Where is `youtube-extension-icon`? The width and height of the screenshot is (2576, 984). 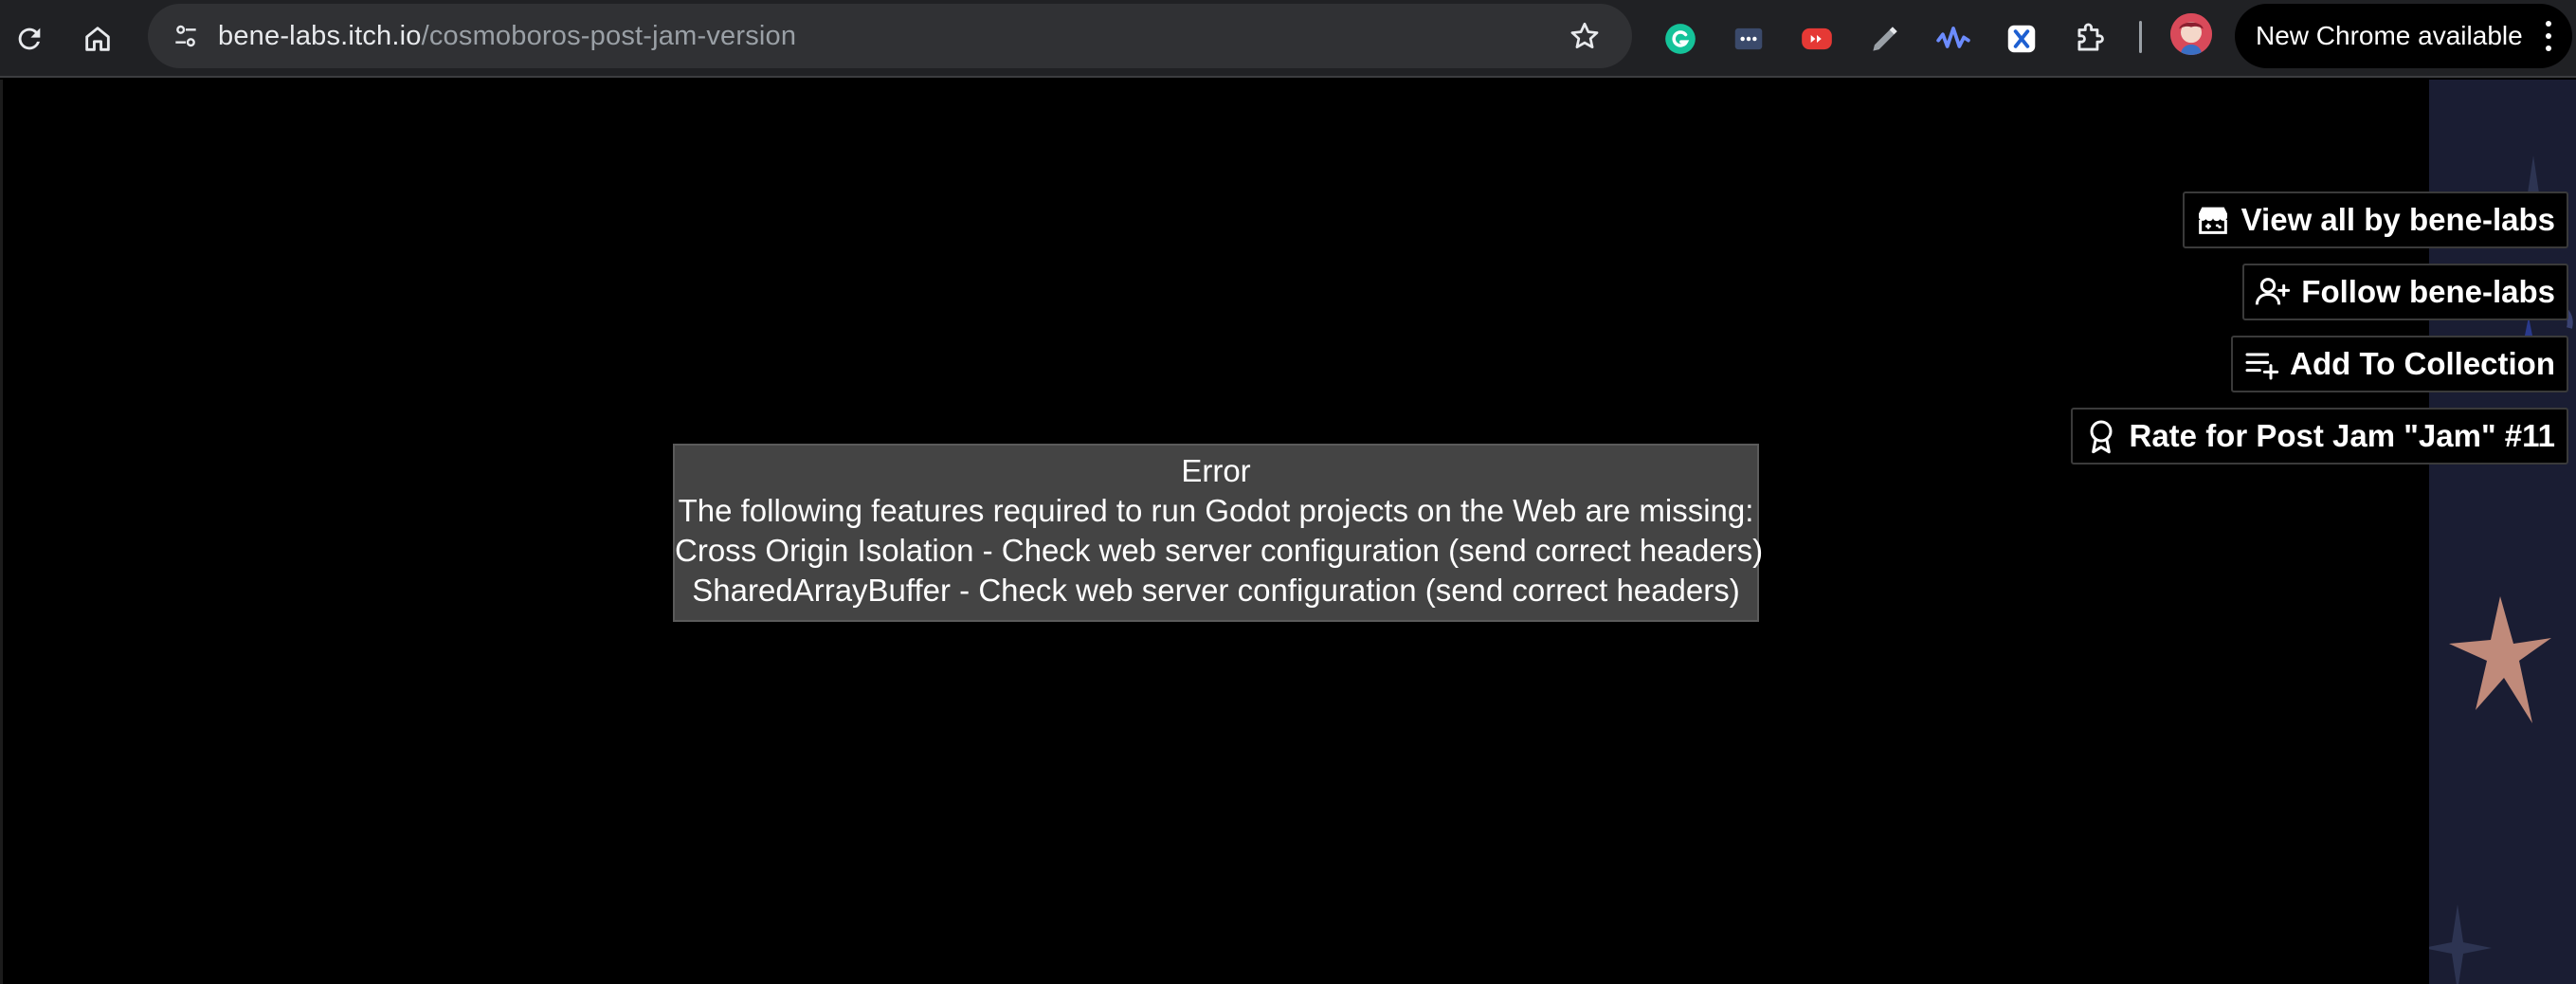 youtube-extension-icon is located at coordinates (1817, 38).